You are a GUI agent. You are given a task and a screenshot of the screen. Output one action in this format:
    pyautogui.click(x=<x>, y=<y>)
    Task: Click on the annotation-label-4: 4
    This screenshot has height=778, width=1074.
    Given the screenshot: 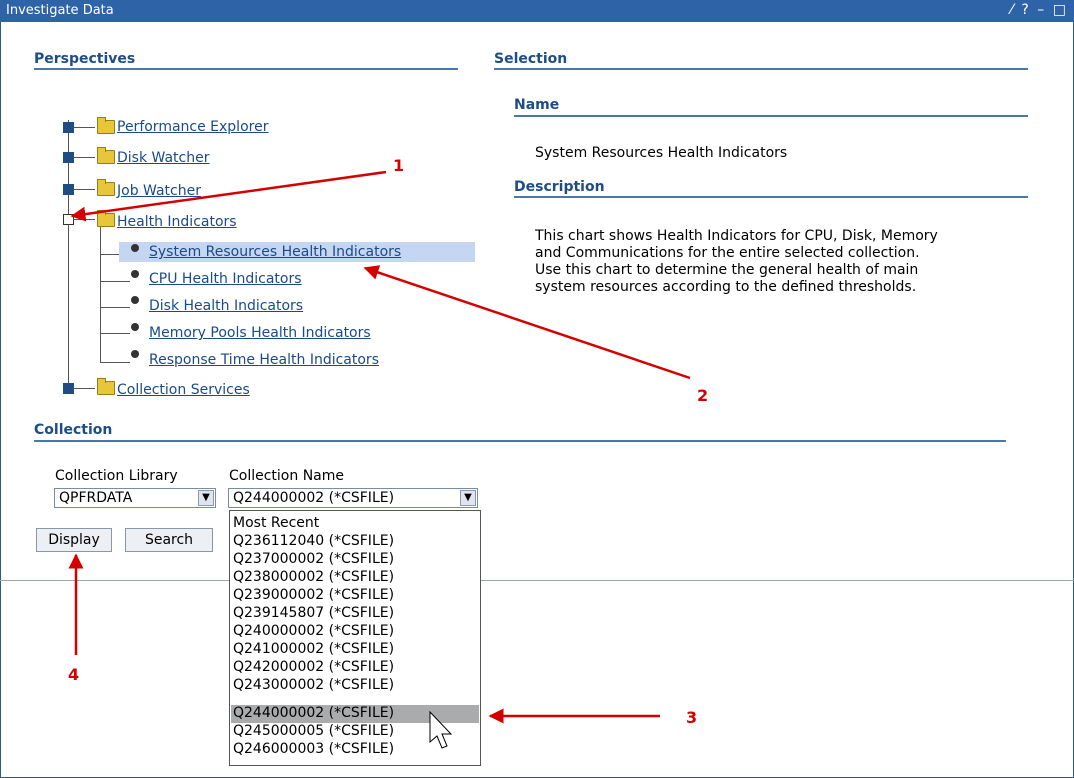 What is the action you would take?
    pyautogui.click(x=74, y=674)
    